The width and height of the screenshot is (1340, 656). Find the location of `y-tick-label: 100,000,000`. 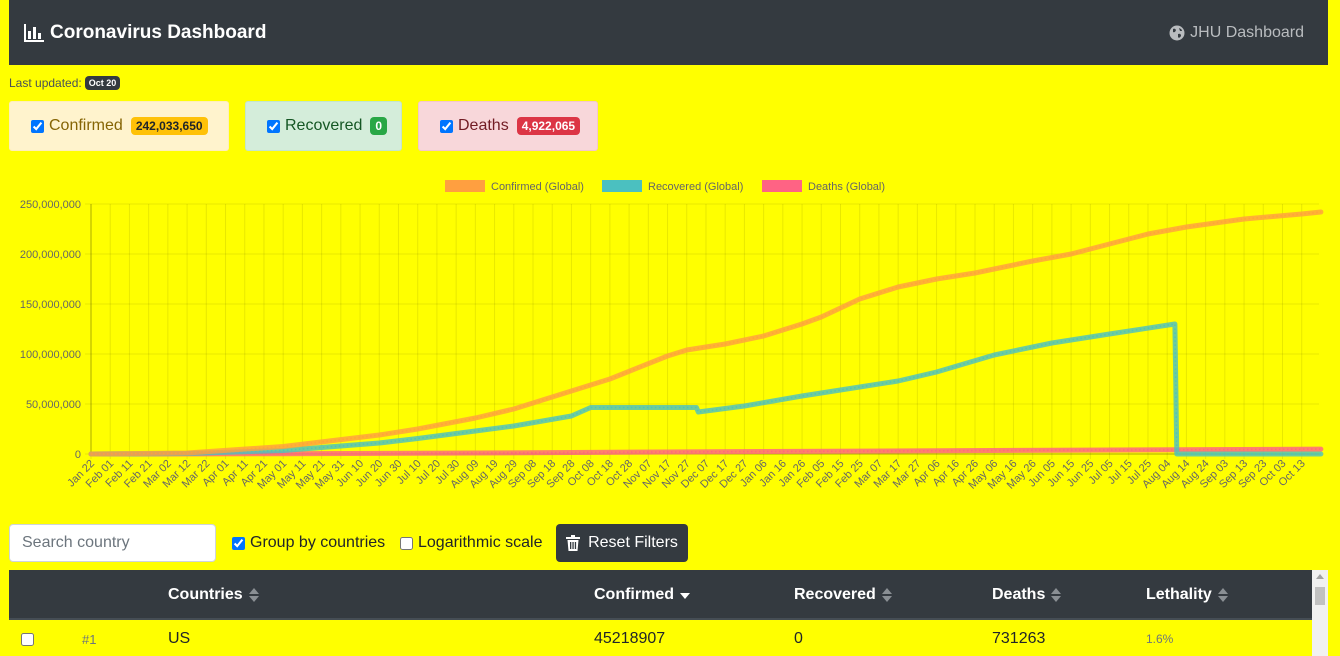

y-tick-label: 100,000,000 is located at coordinates (50, 355).